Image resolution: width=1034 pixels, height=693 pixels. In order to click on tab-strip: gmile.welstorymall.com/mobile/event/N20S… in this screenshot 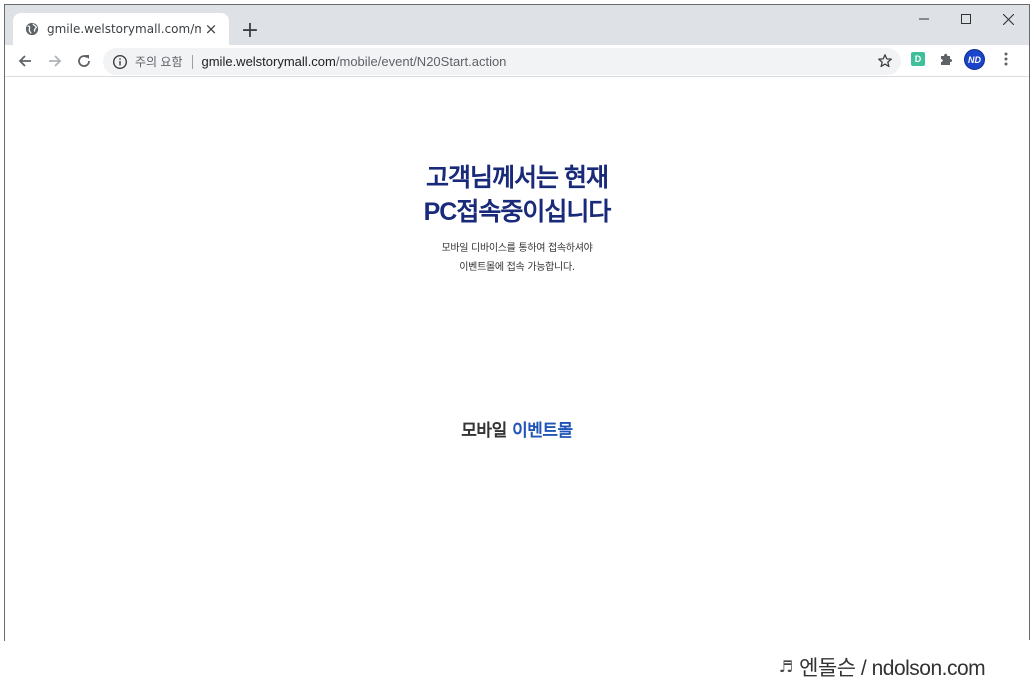, I will do `click(517, 25)`.